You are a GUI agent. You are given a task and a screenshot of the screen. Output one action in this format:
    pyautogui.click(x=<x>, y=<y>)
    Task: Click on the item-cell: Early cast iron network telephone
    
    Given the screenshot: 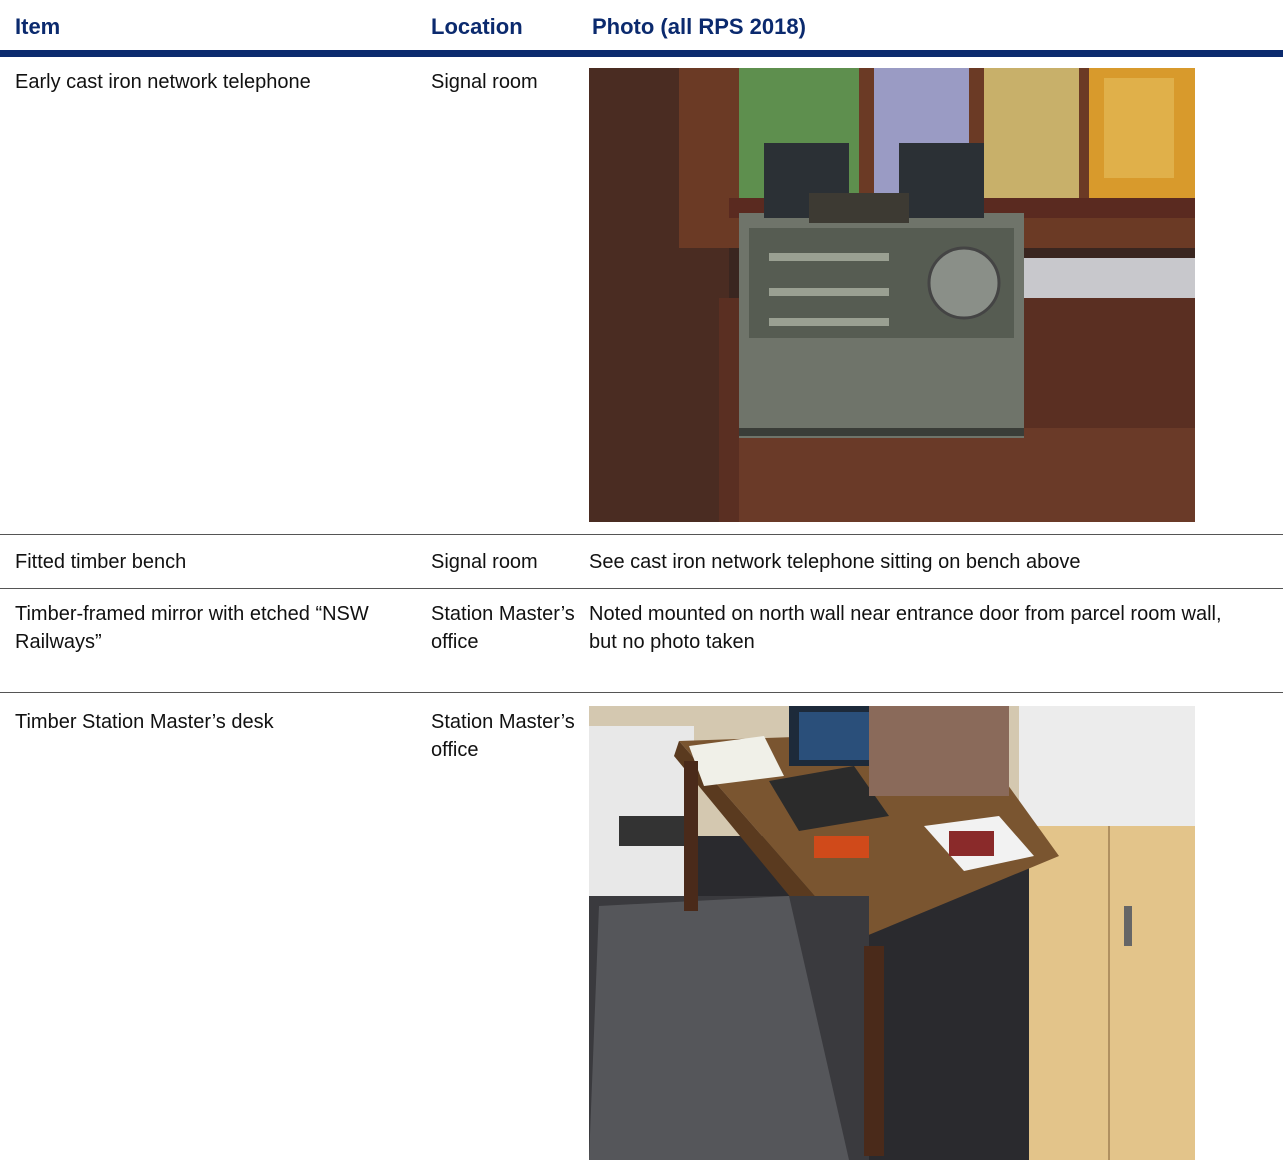 What is the action you would take?
    pyautogui.click(x=163, y=82)
    